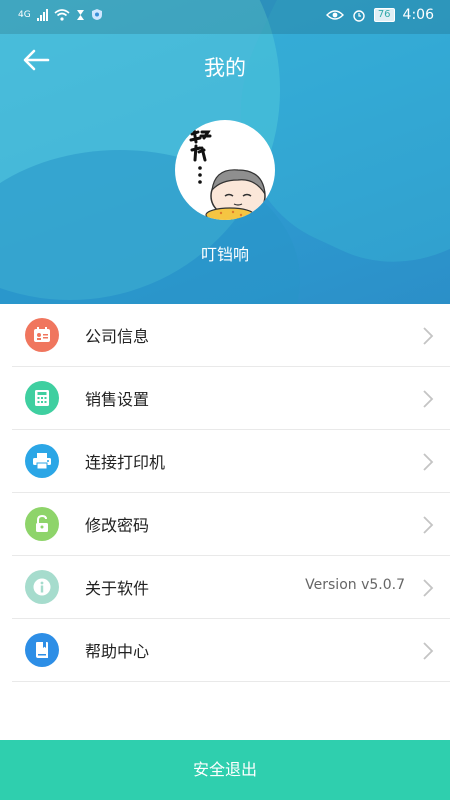 The width and height of the screenshot is (450, 800). I want to click on hourglass-icon, so click(80, 14).